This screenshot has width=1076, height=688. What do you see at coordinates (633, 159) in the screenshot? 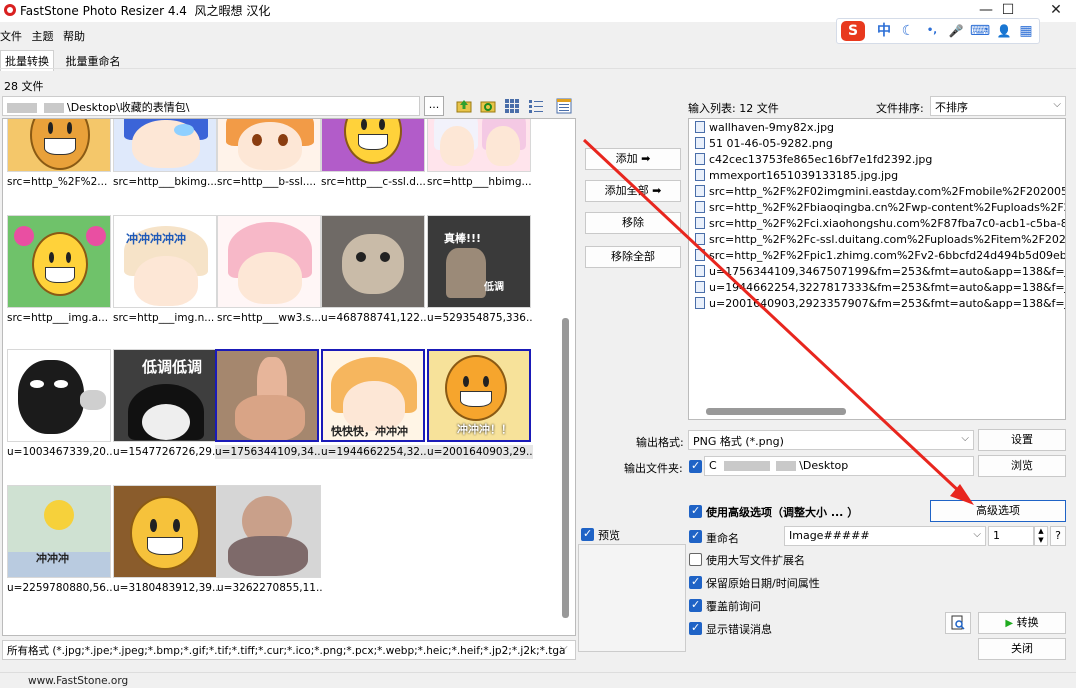
I see `add-button: 添加 ➡` at bounding box center [633, 159].